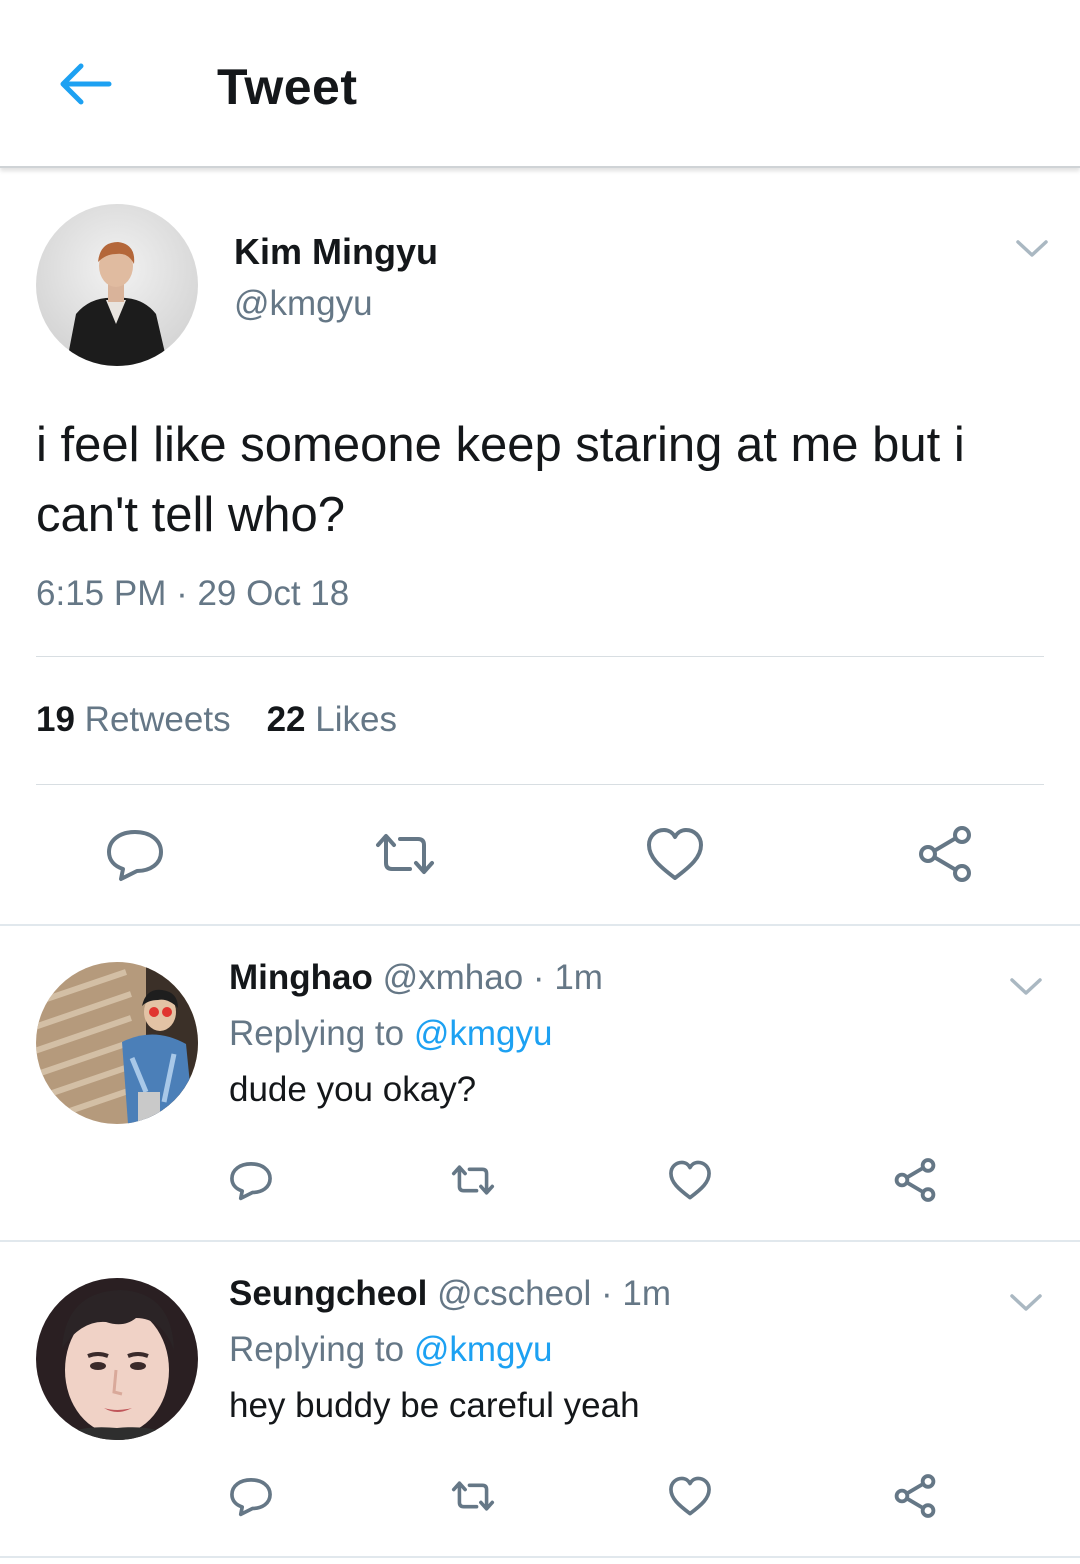 The width and height of the screenshot is (1080, 1564). Describe the element at coordinates (117, 1359) in the screenshot. I see `avatar-seungcheol` at that location.